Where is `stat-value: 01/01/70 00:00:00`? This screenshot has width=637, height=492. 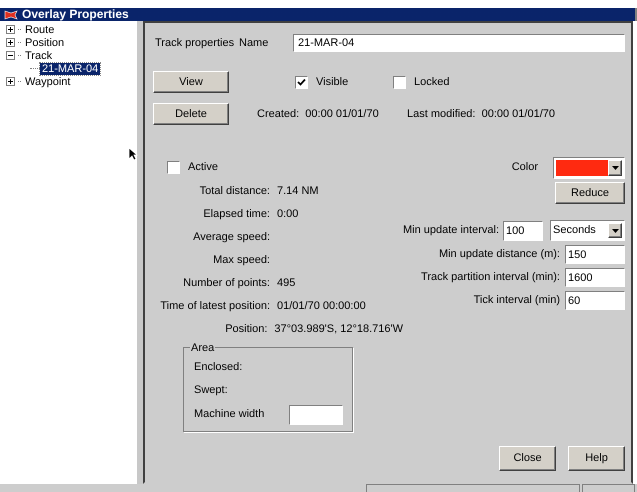 stat-value: 01/01/70 00:00:00 is located at coordinates (321, 306).